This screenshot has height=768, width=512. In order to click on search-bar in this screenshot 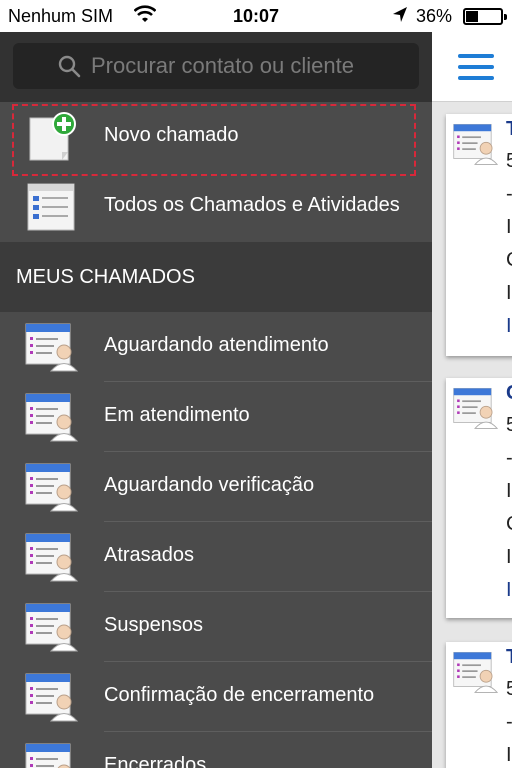, I will do `click(216, 67)`.